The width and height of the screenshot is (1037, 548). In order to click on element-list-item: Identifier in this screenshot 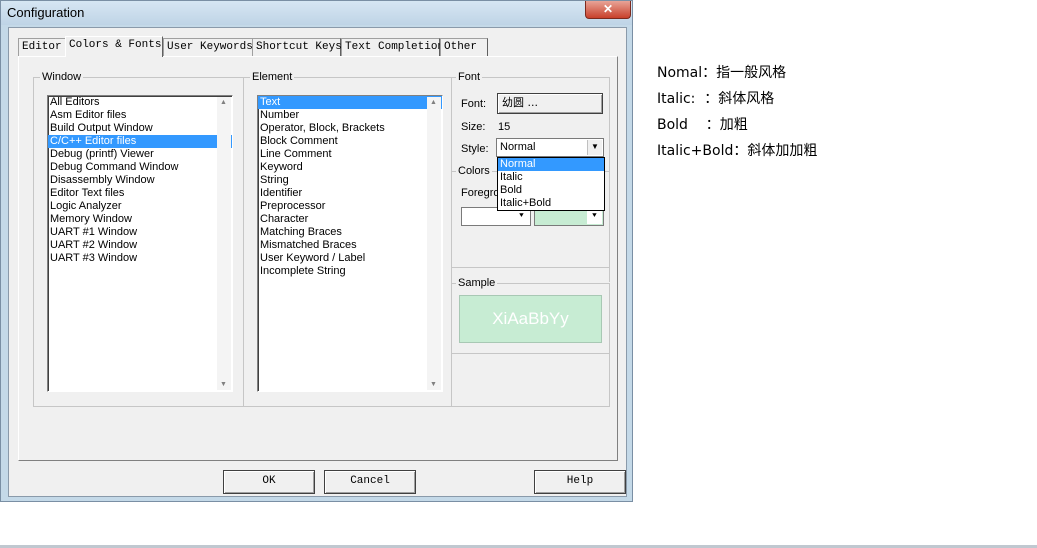, I will do `click(350, 193)`.